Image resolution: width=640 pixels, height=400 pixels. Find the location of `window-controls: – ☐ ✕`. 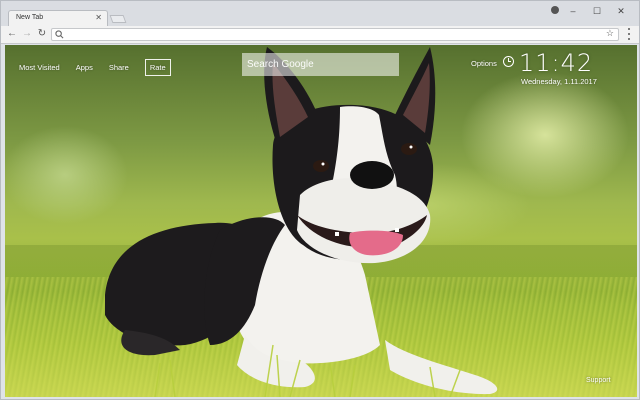

window-controls: – ☐ ✕ is located at coordinates (597, 11).